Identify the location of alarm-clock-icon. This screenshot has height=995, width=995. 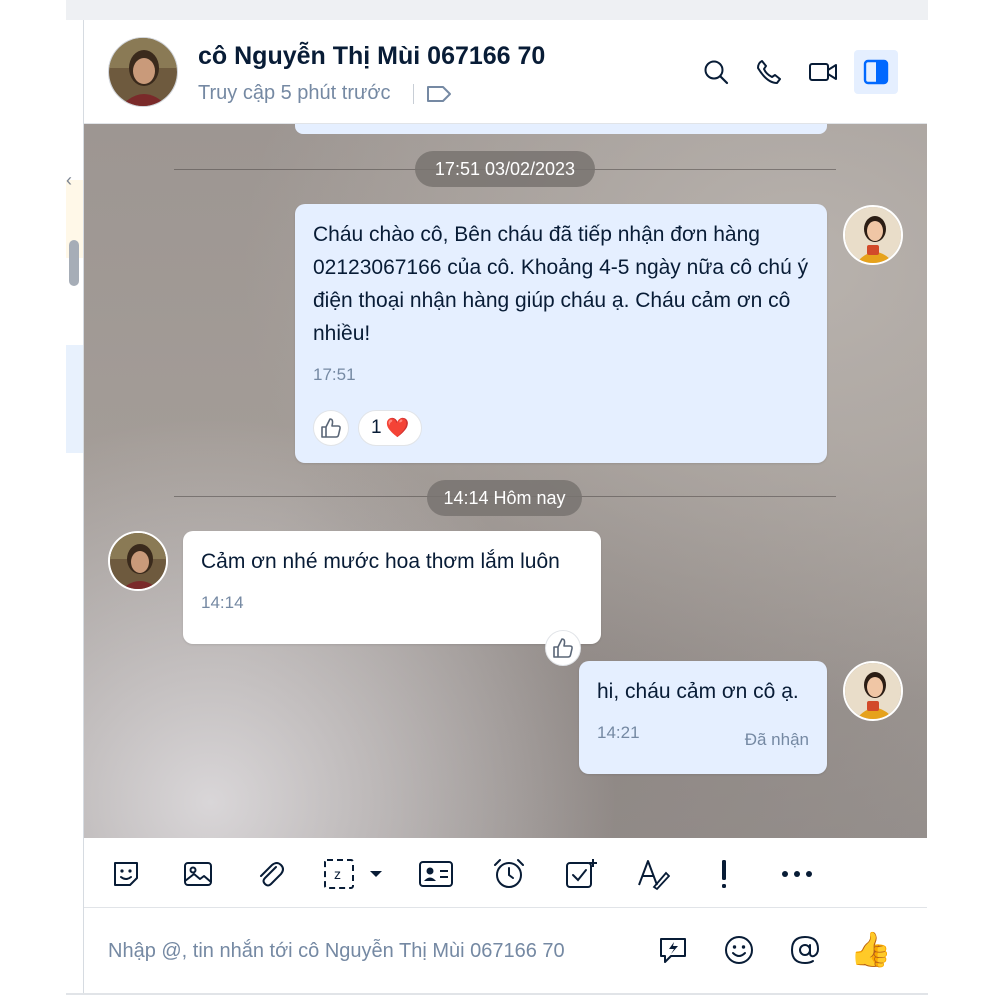
(509, 873).